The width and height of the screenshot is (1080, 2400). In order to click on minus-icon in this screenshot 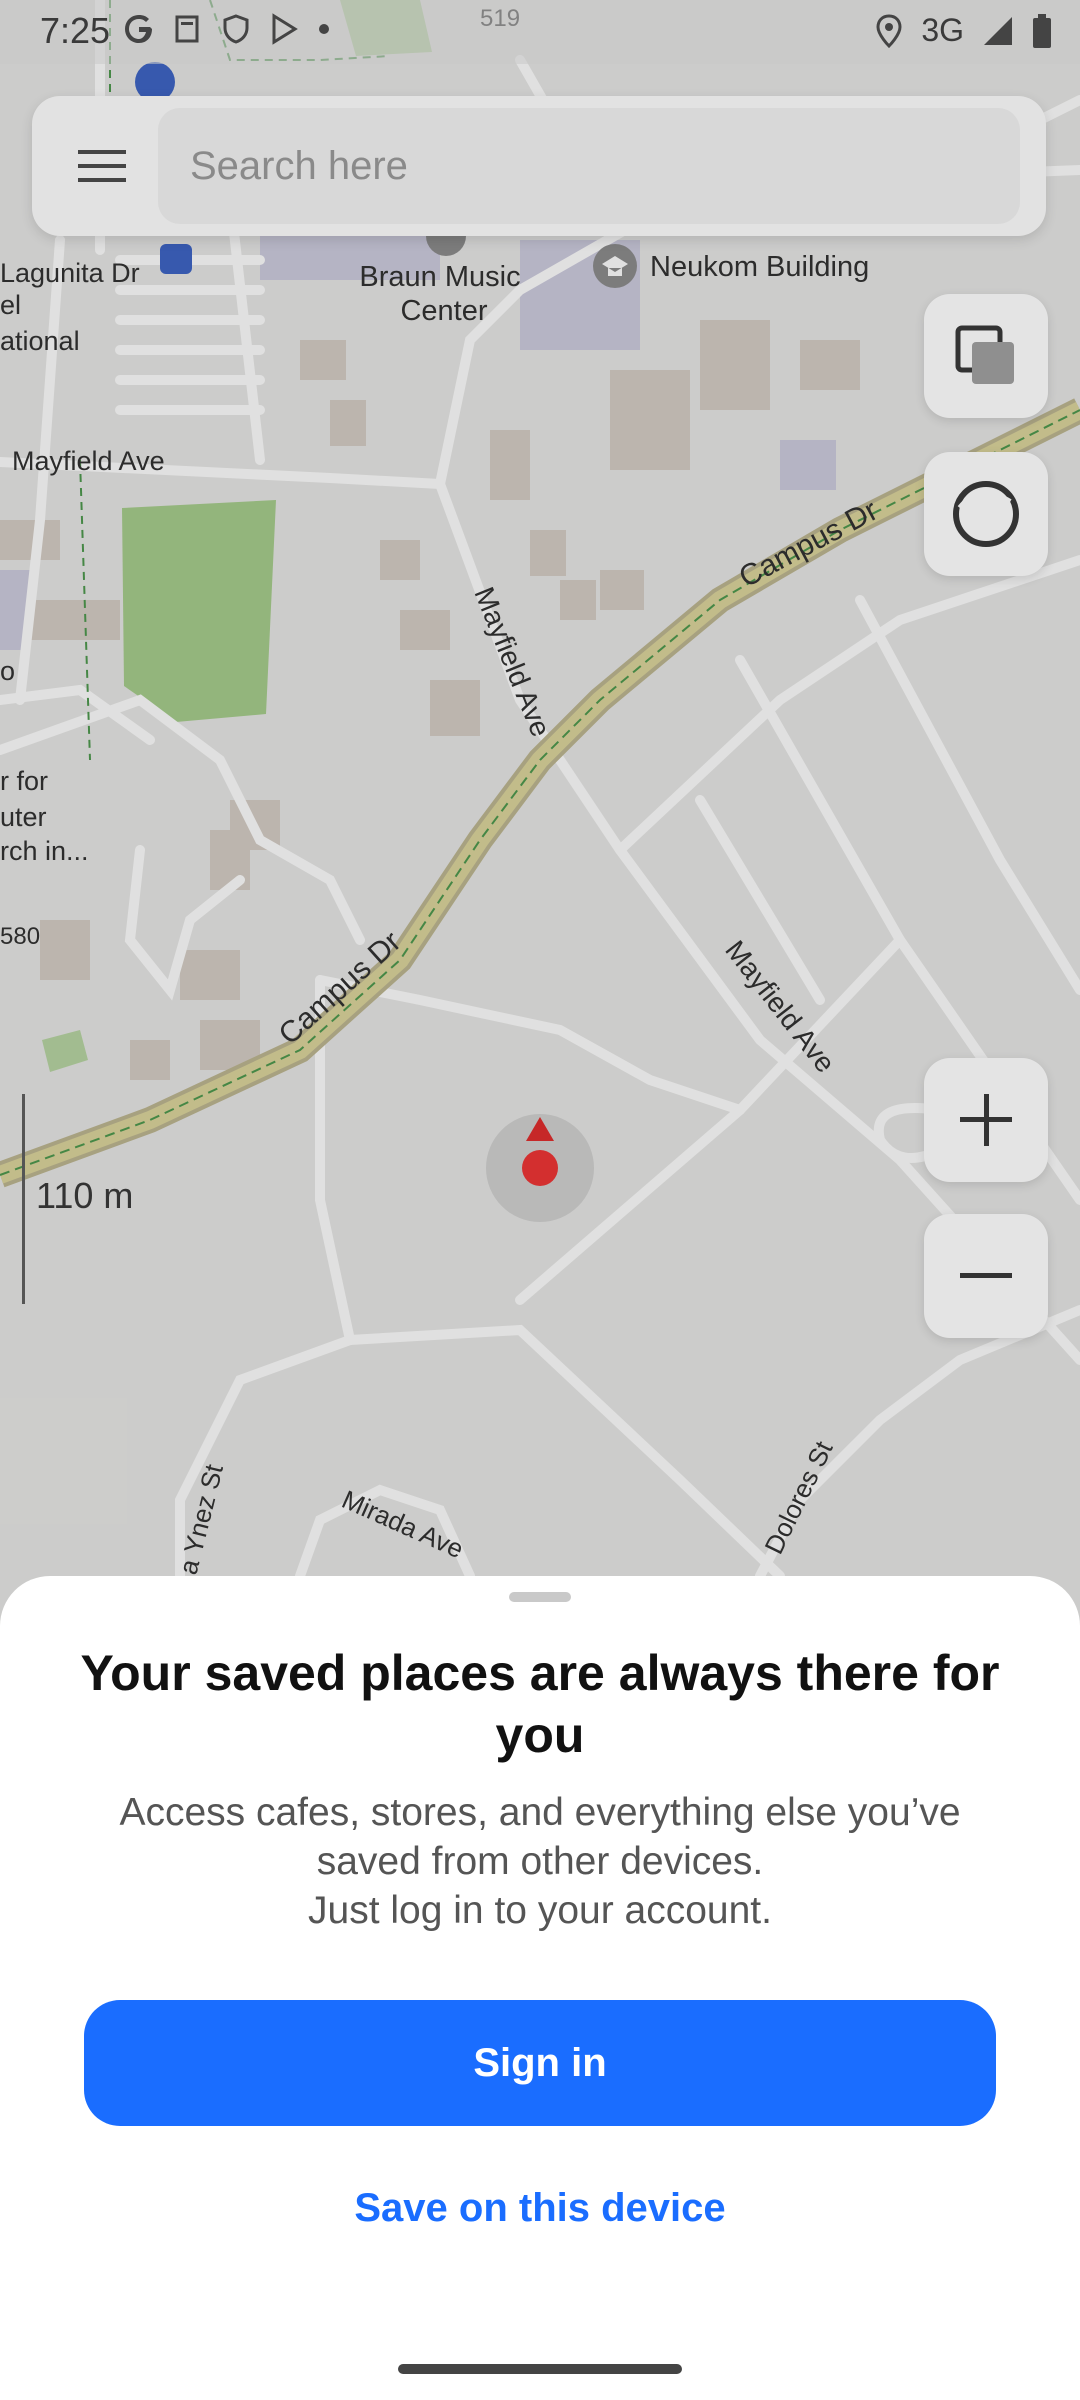, I will do `click(986, 1275)`.